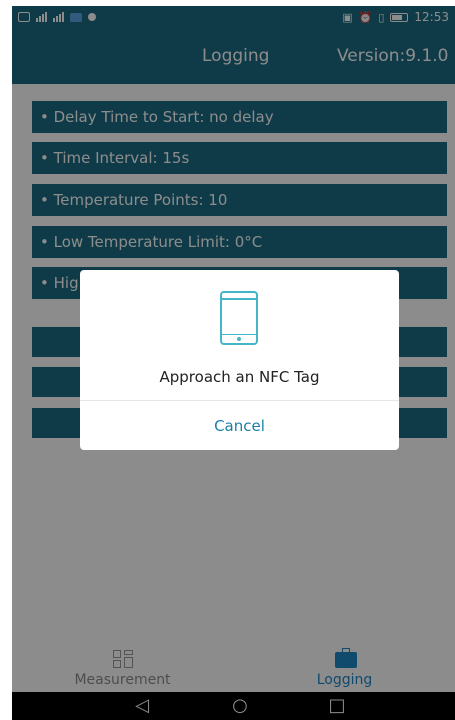  Describe the element at coordinates (239, 426) in the screenshot. I see `cancel-button: Cancel` at that location.